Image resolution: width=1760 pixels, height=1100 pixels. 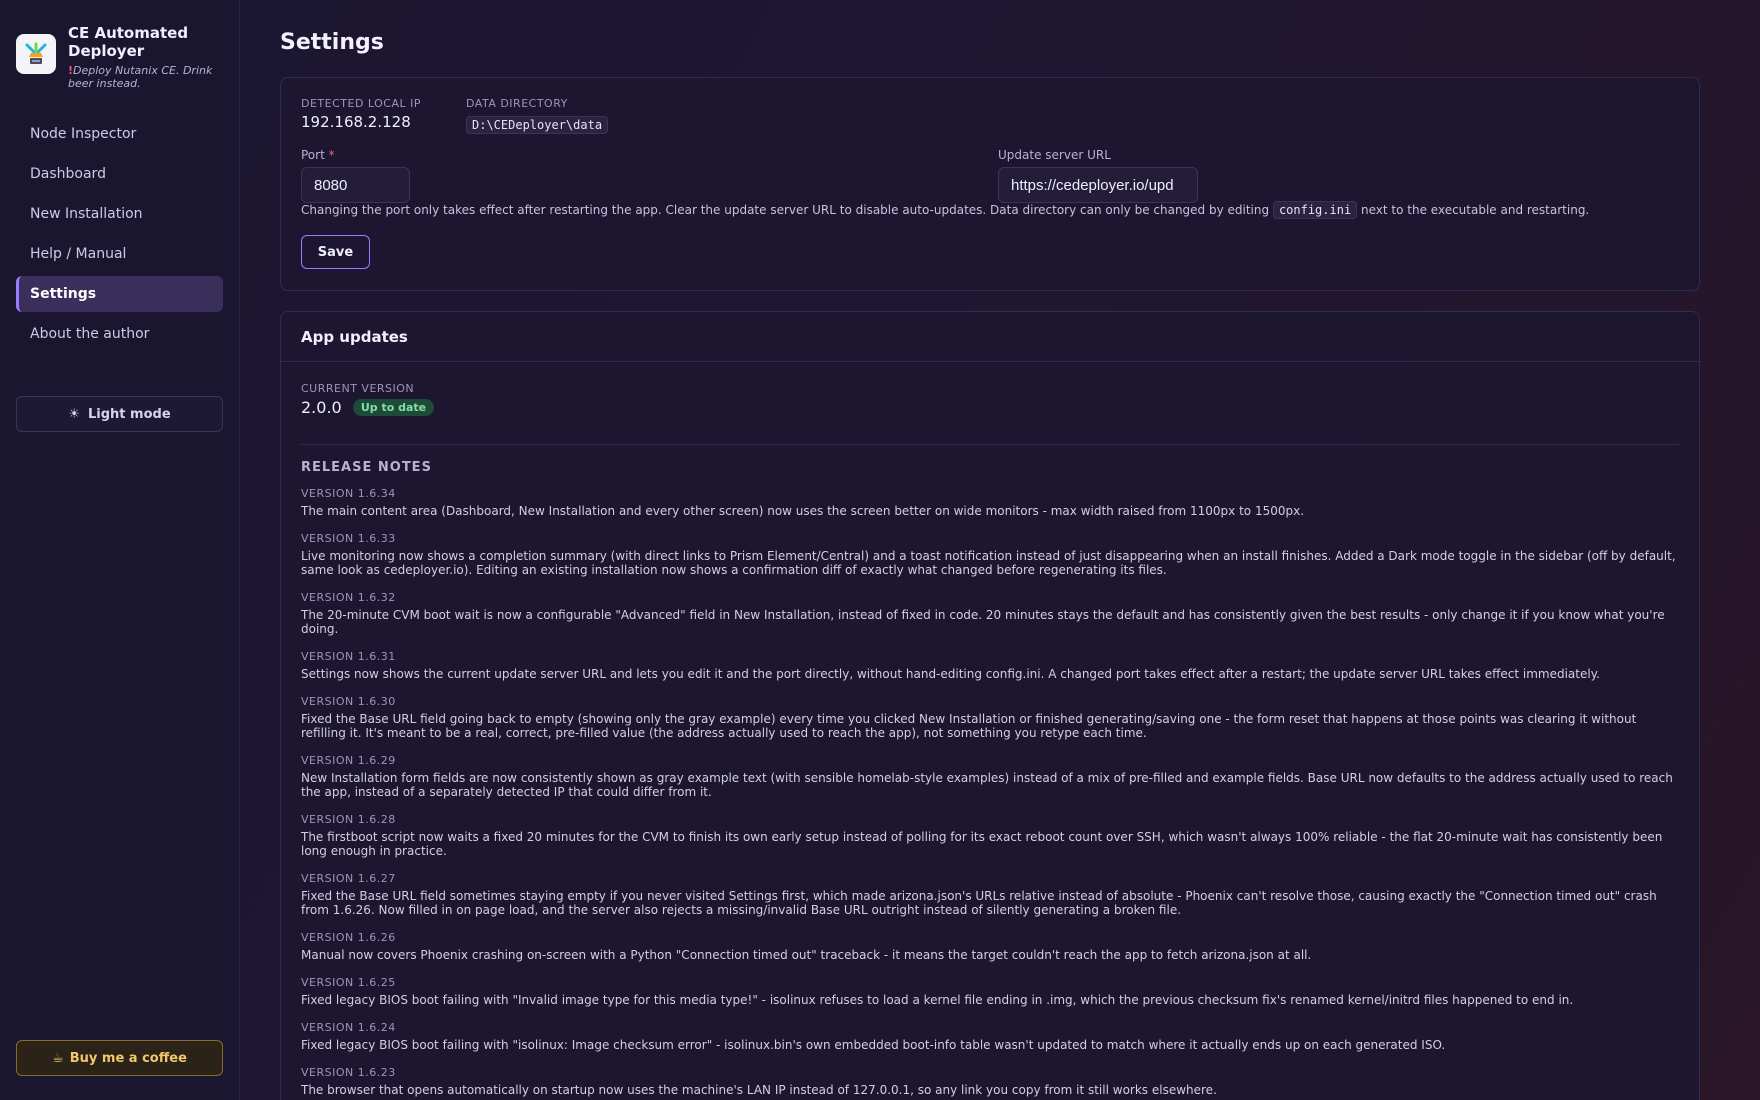 I want to click on local-ip-value: 192.168.2.128, so click(x=356, y=122).